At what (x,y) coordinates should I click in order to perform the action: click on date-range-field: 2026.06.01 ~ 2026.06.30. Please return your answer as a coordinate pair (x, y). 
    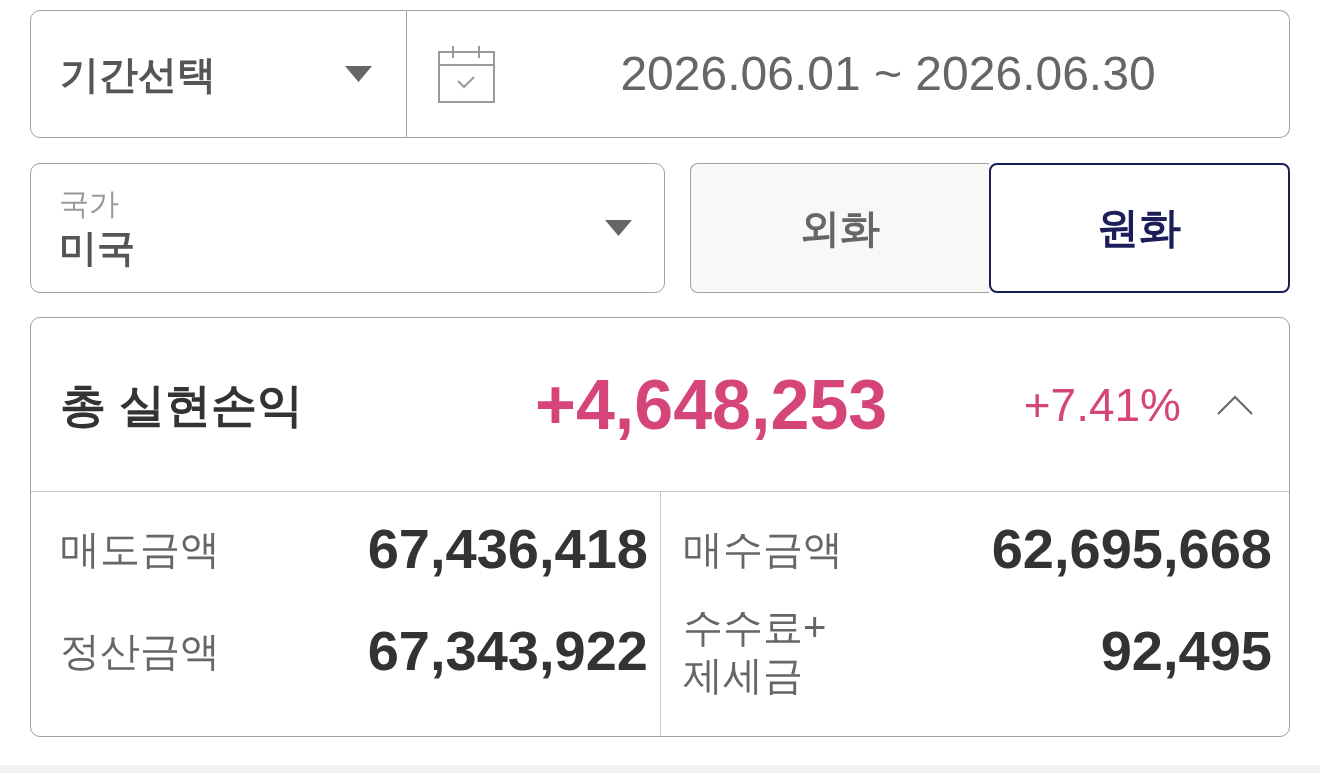
    Looking at the image, I should click on (848, 74).